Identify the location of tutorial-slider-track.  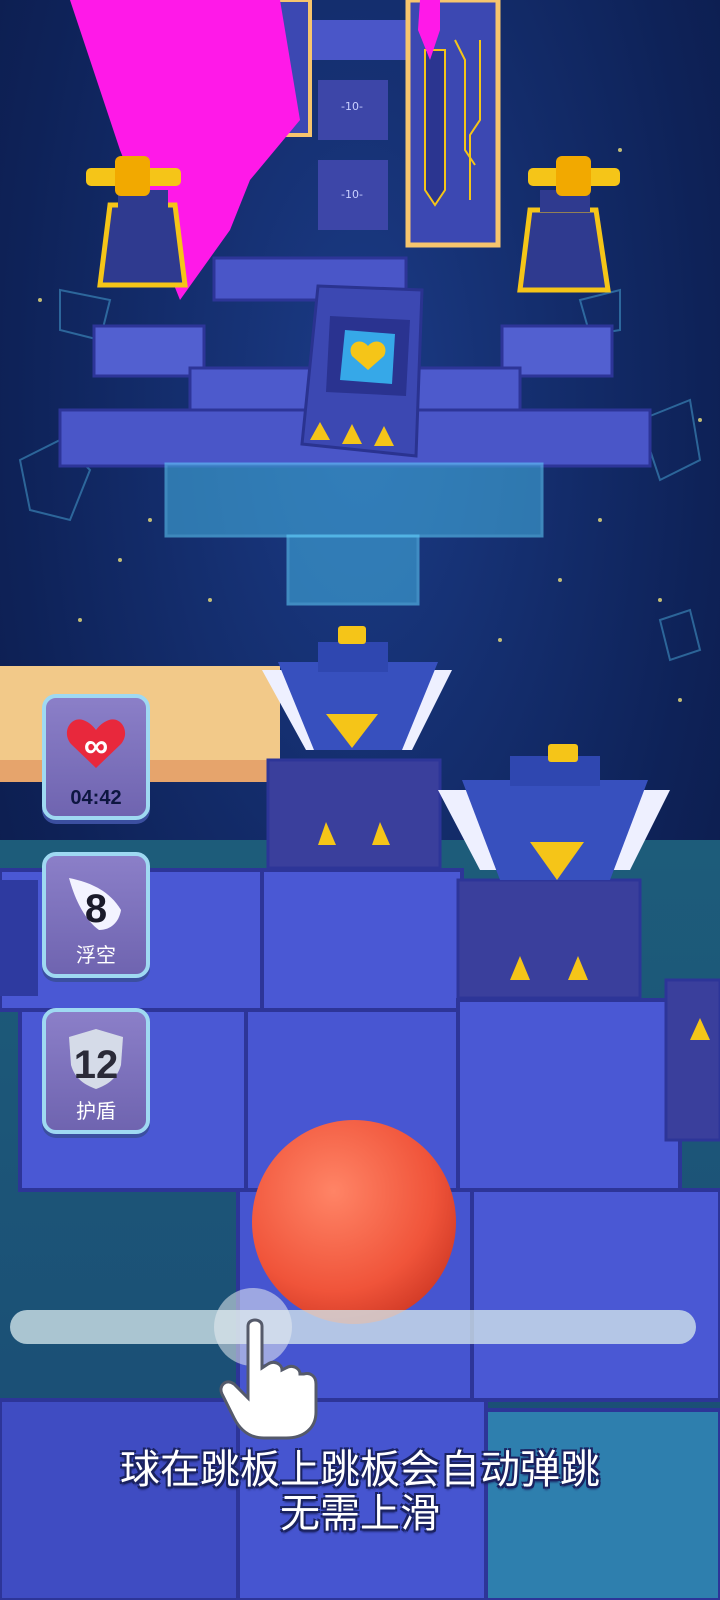
(353, 1327).